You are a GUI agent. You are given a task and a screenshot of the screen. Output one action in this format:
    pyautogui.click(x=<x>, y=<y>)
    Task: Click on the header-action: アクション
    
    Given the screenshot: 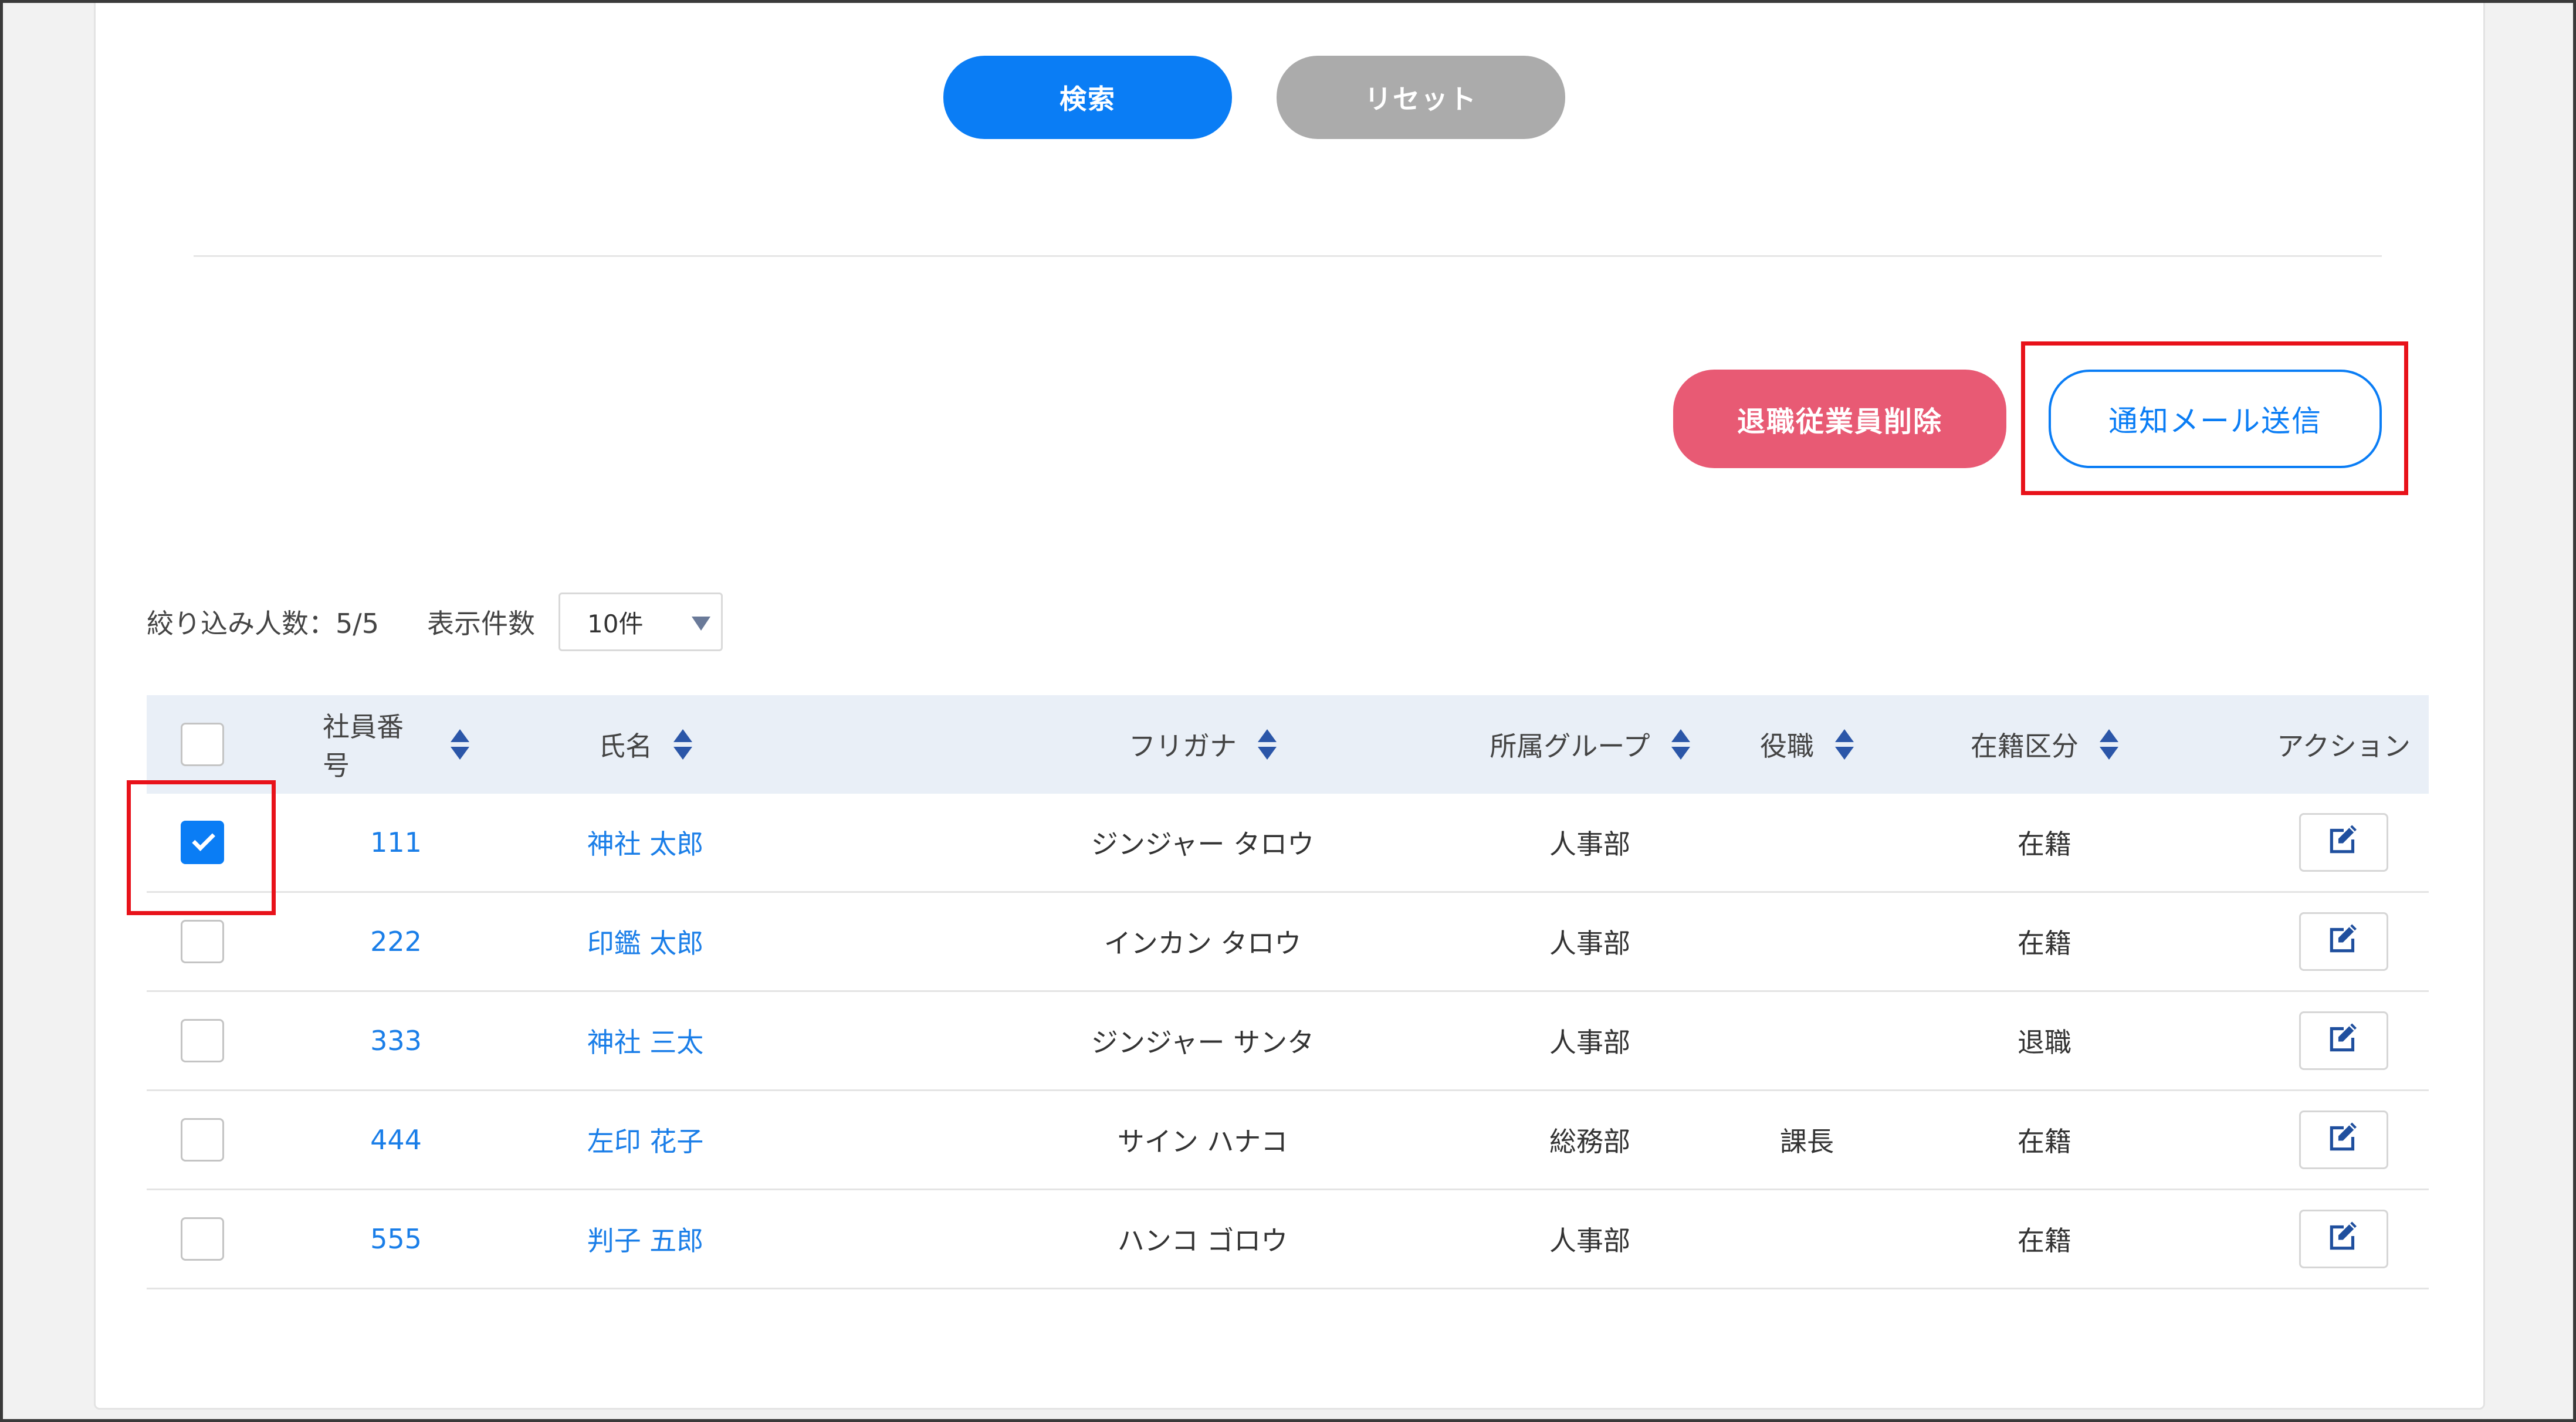 What is the action you would take?
    pyautogui.click(x=2344, y=744)
    